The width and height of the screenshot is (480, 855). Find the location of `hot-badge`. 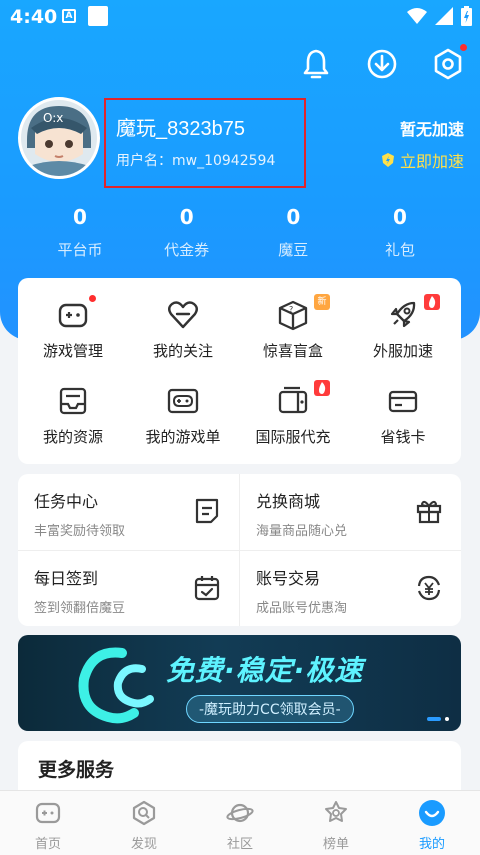

hot-badge is located at coordinates (432, 302).